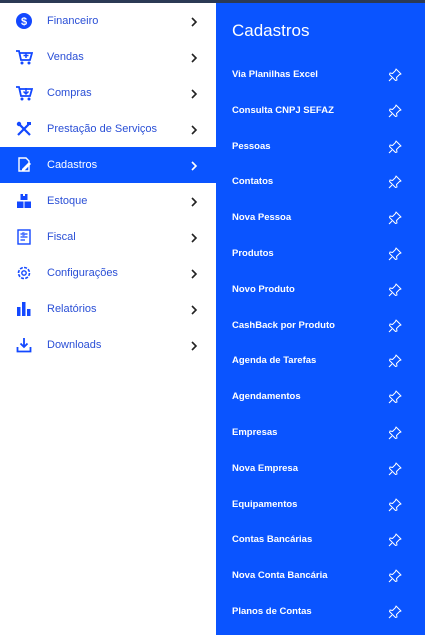  I want to click on submenu-item: Via Planilhas Excel, so click(320, 75).